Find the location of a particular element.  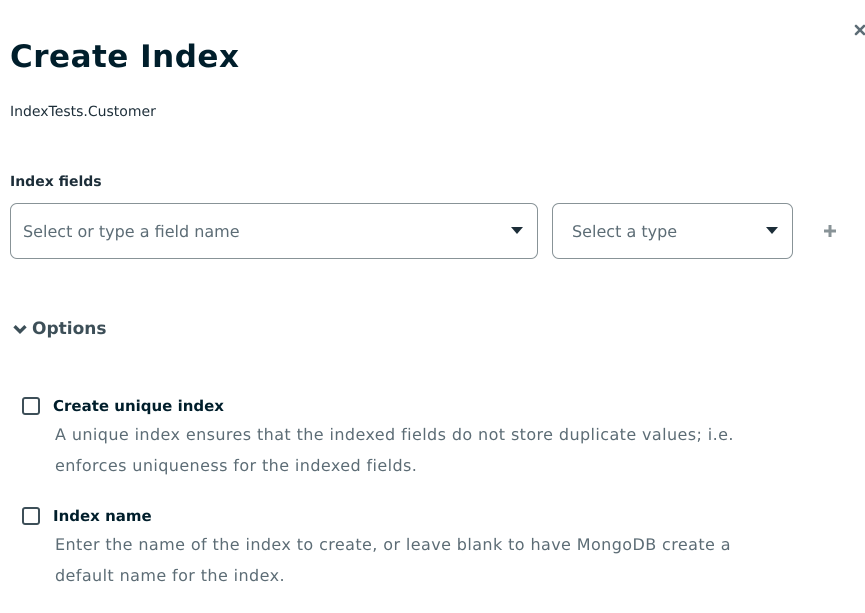

chevron-down-icon is located at coordinates (20, 329).